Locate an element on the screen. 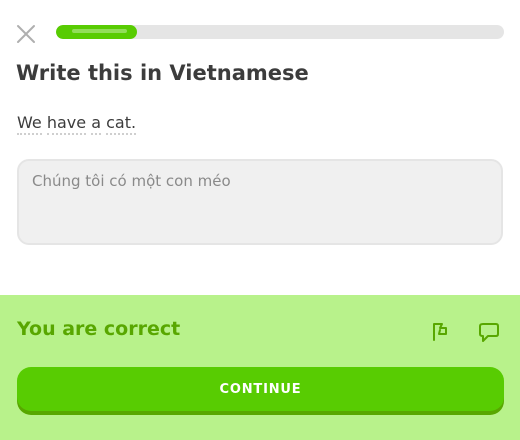 The height and width of the screenshot is (440, 520). close-icon is located at coordinates (26, 34).